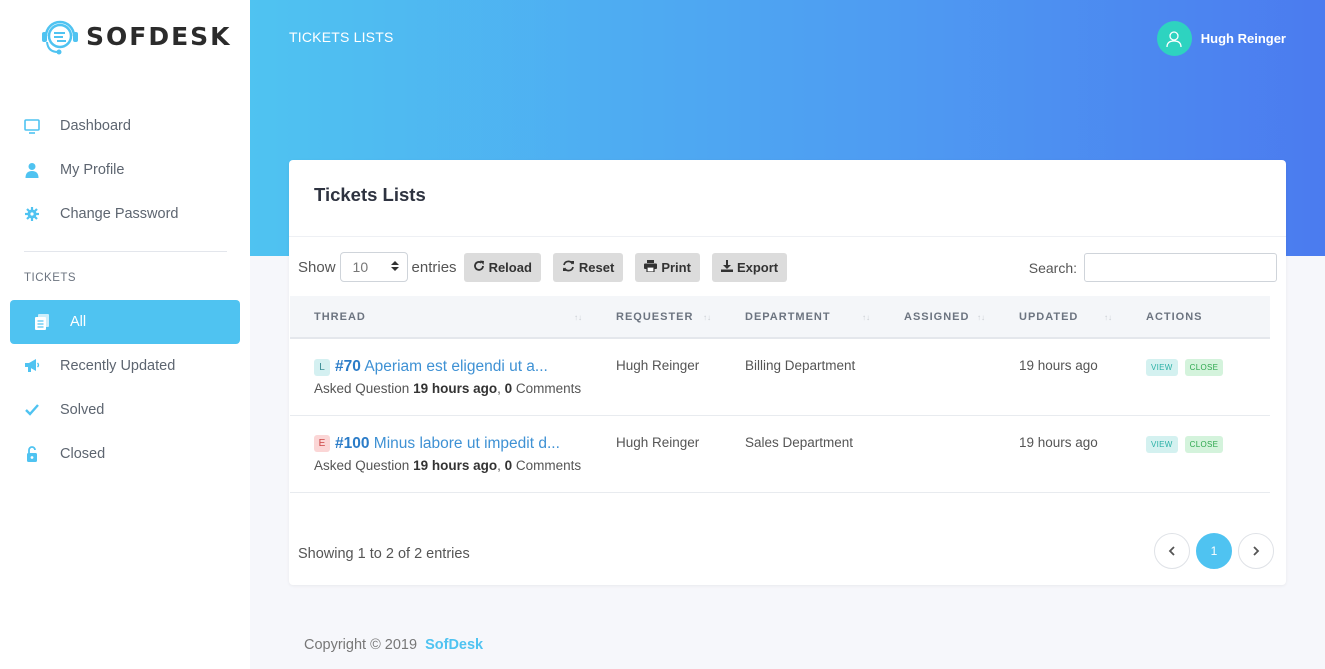 The image size is (1325, 669). I want to click on nav-label: Change Password, so click(119, 214).